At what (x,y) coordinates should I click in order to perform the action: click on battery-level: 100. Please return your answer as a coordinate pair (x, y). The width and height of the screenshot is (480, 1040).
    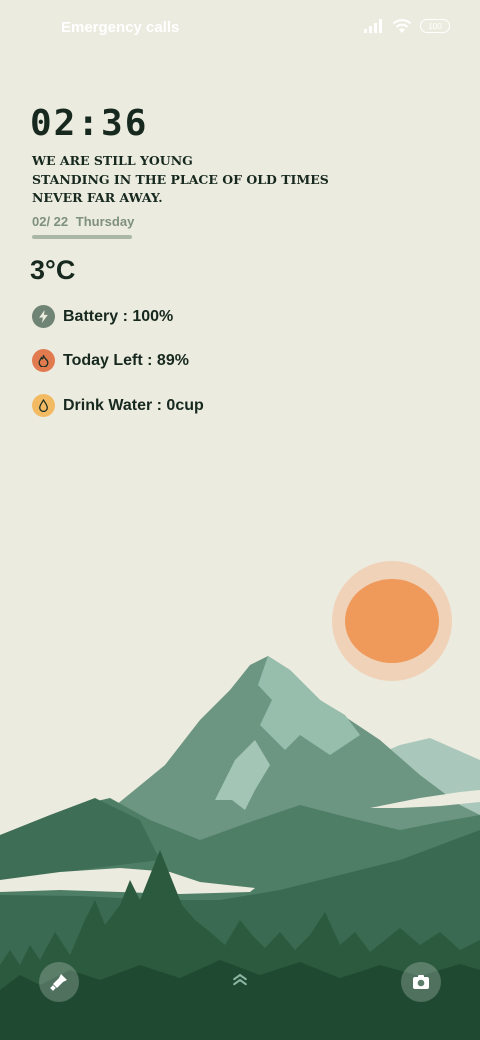
    Looking at the image, I should click on (435, 26).